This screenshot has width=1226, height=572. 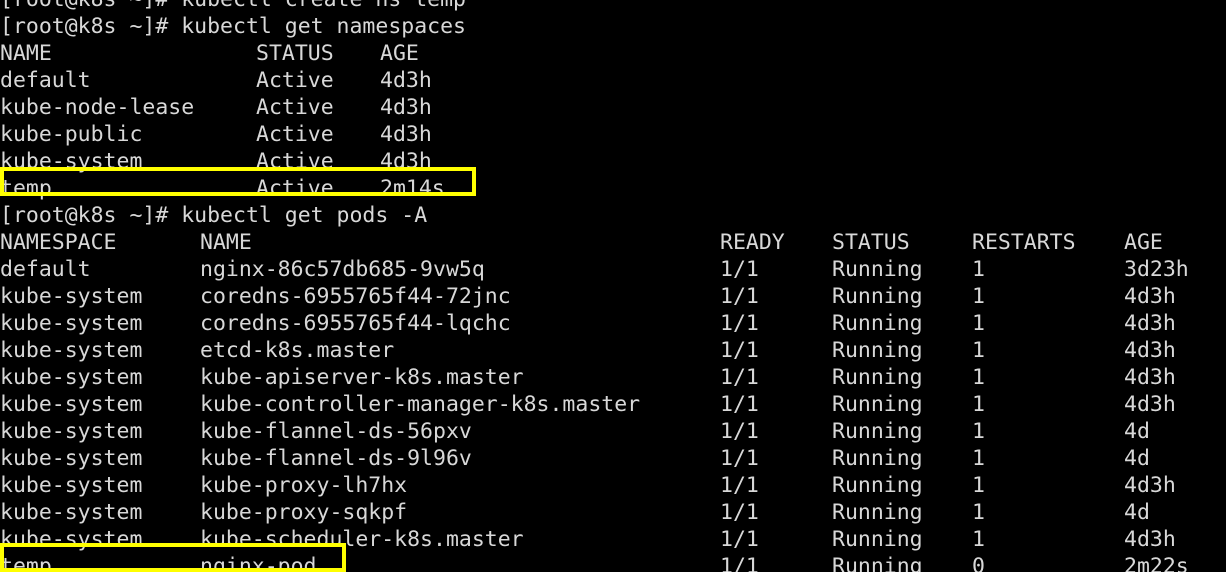 What do you see at coordinates (71, 296) in the screenshot?
I see `pod-row-1-namespace: kube-system` at bounding box center [71, 296].